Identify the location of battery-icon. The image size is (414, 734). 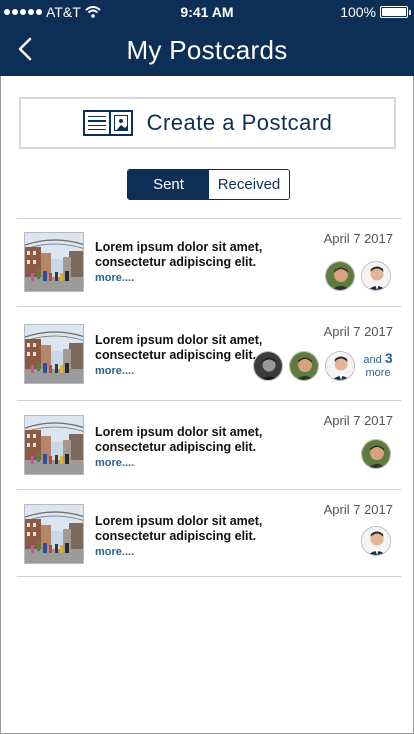
(395, 12).